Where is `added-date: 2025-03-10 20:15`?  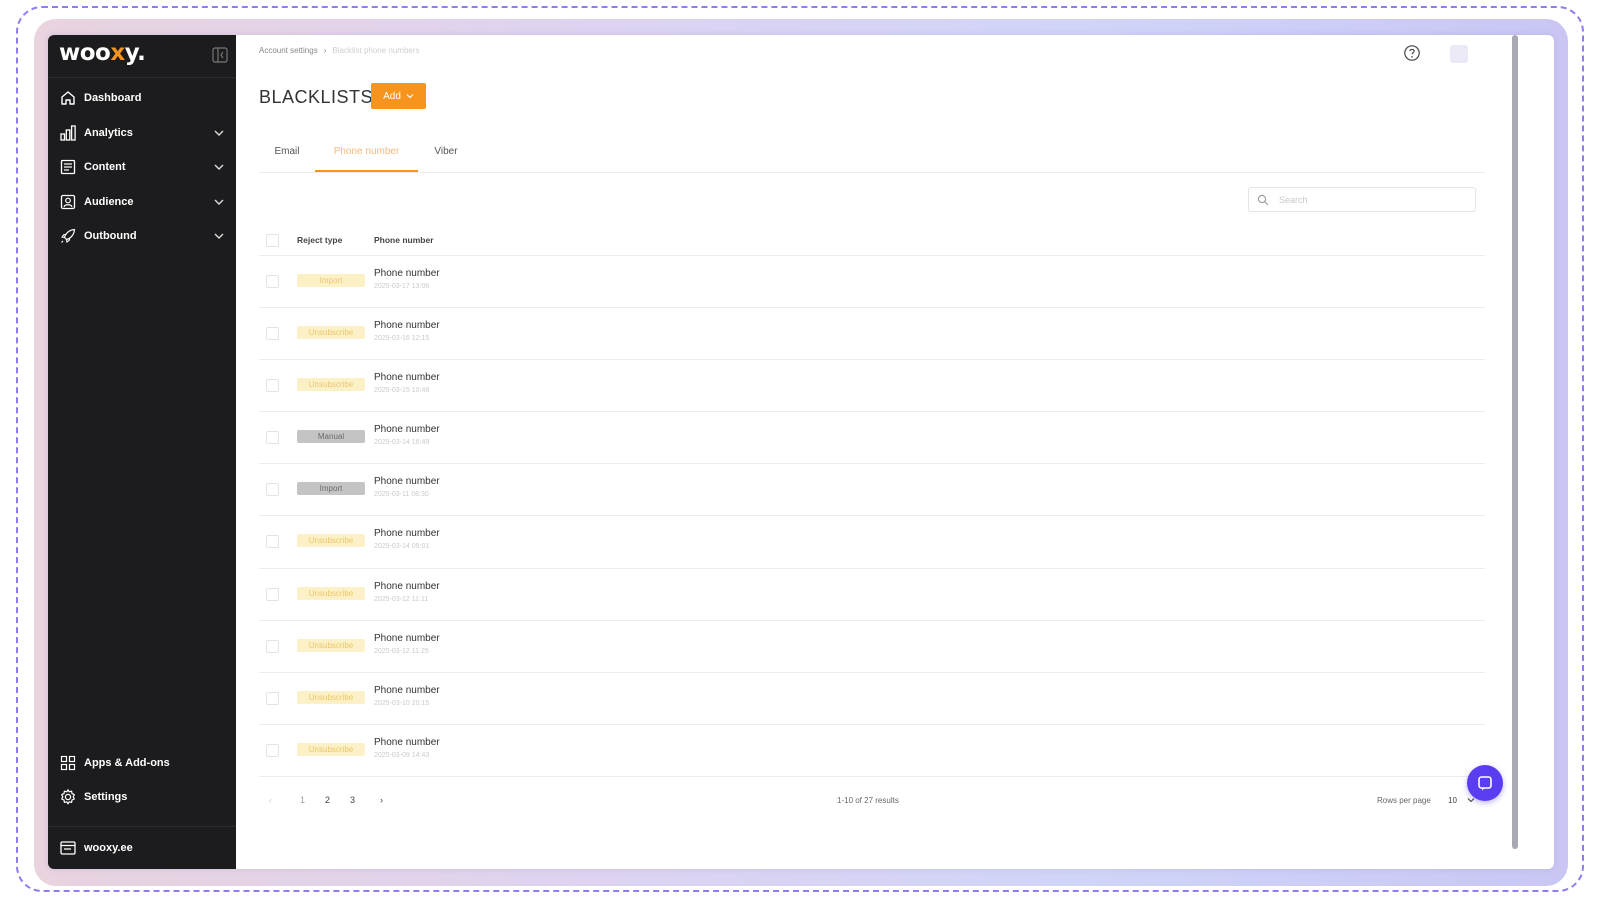
added-date: 2025-03-10 20:15 is located at coordinates (402, 703).